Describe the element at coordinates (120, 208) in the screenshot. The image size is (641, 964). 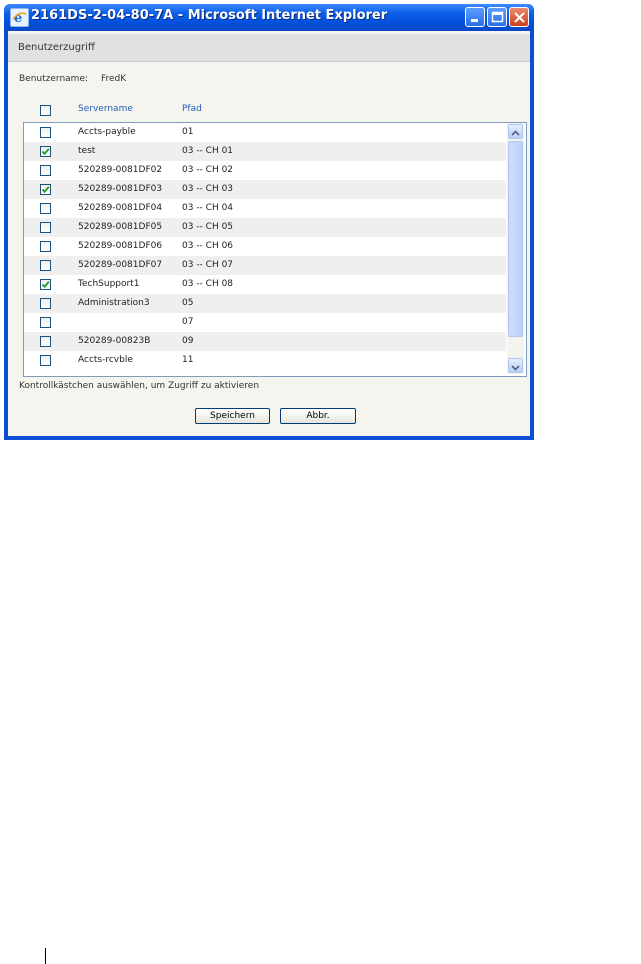
I see `server-name-cell: 520289-0081DF04` at that location.